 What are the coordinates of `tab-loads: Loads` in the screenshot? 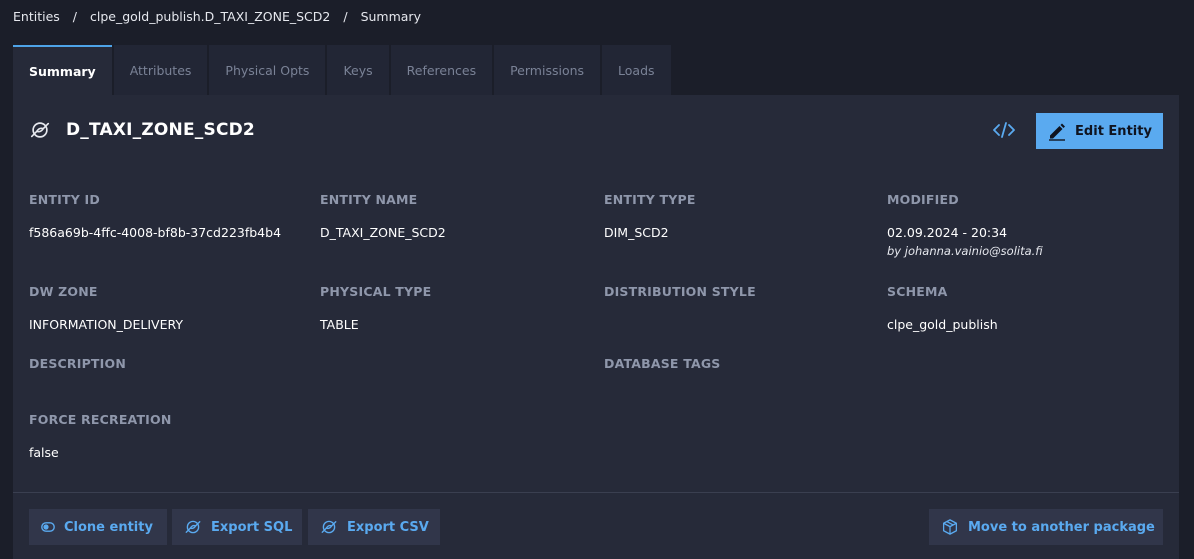 It's located at (636, 70).